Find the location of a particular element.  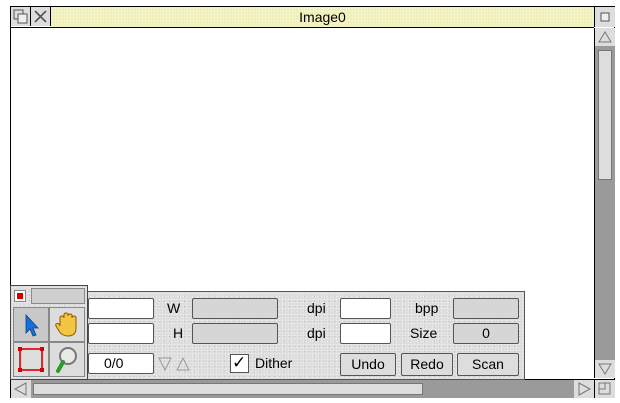

palette-close-icon is located at coordinates (20, 296).